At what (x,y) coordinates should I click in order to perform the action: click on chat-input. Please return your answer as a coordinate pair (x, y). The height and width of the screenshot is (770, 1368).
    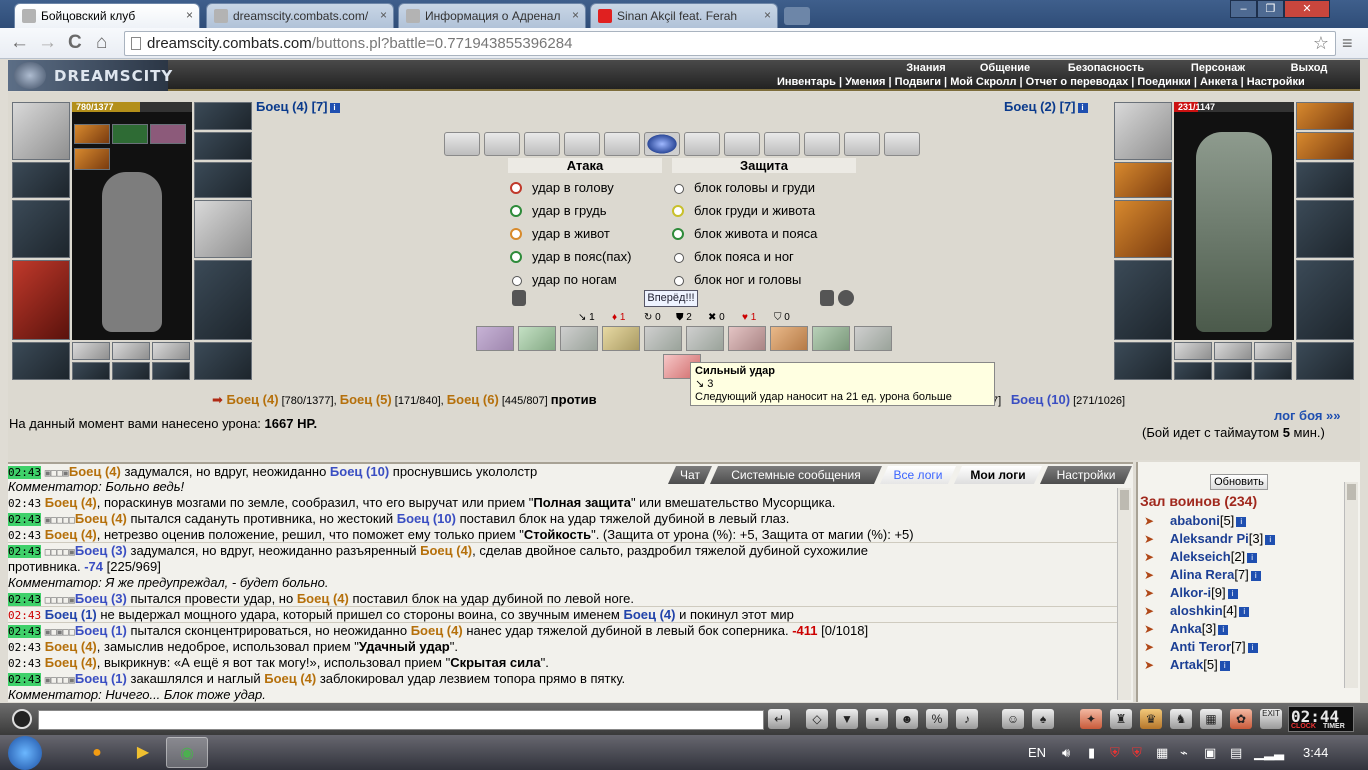
    Looking at the image, I should click on (401, 720).